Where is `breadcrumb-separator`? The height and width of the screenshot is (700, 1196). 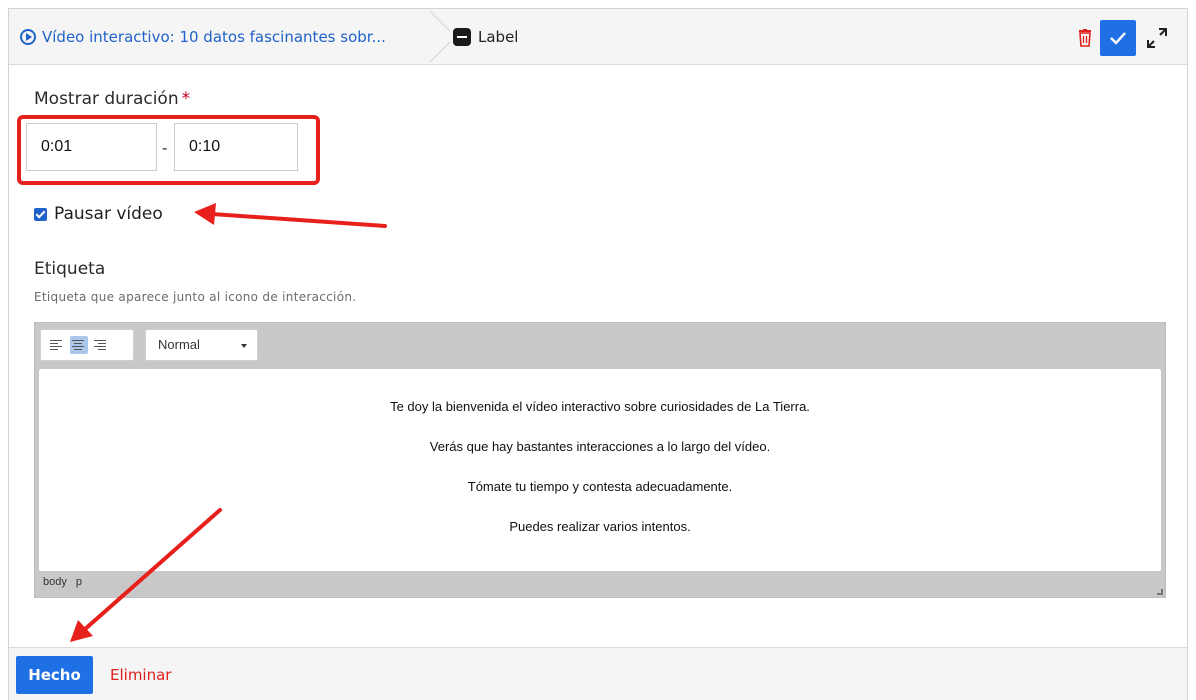
breadcrumb-separator is located at coordinates (440, 37).